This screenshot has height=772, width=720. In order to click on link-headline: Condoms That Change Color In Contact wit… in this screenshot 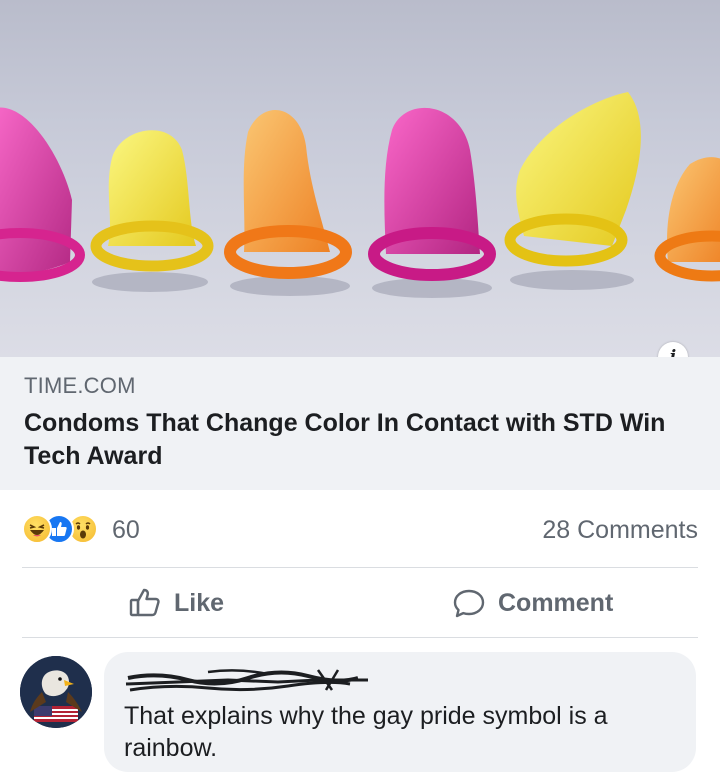, I will do `click(359, 440)`.